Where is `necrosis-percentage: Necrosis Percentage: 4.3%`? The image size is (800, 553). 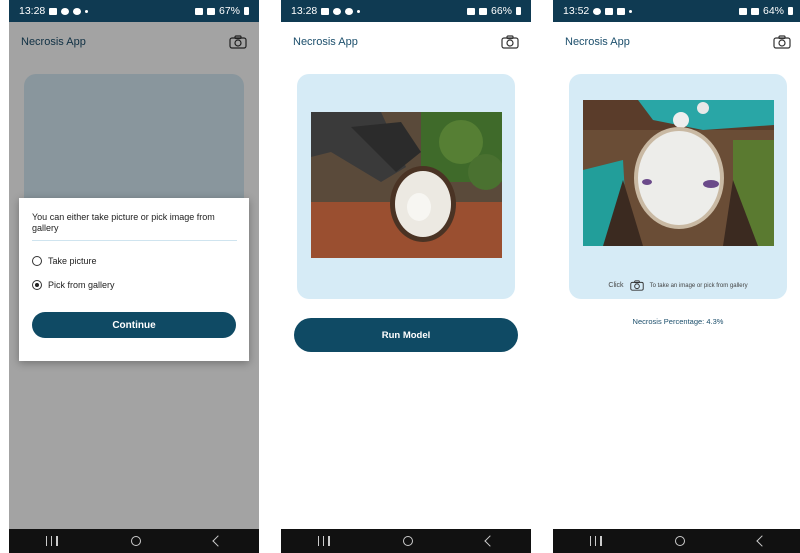 necrosis-percentage: Necrosis Percentage: 4.3% is located at coordinates (678, 321).